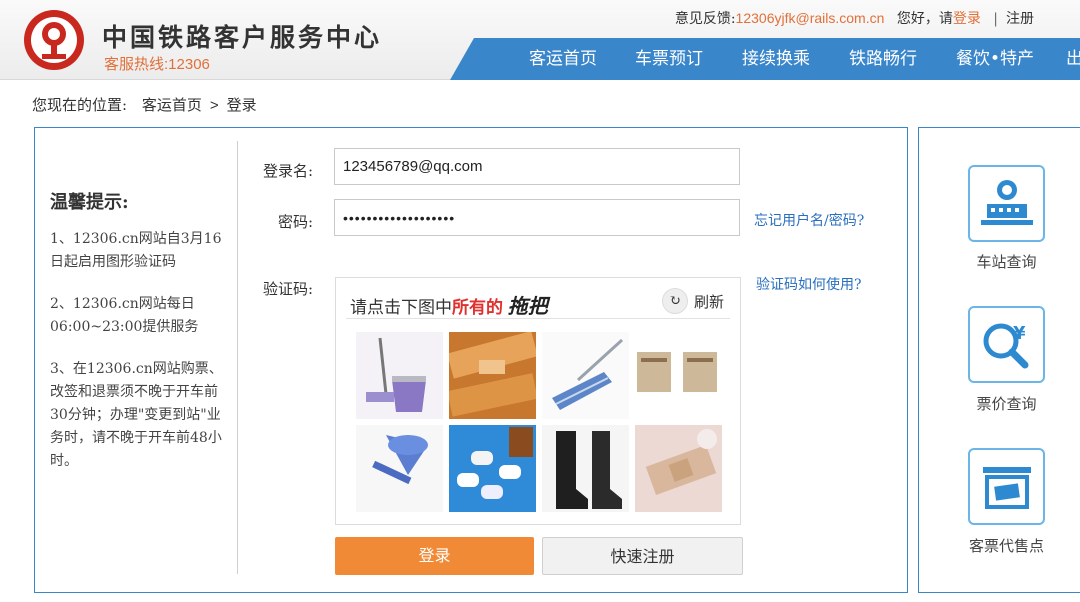 The width and height of the screenshot is (1080, 602). Describe the element at coordinates (1006, 545) in the screenshot. I see `ticket-agency-label: 客票代售点` at that location.